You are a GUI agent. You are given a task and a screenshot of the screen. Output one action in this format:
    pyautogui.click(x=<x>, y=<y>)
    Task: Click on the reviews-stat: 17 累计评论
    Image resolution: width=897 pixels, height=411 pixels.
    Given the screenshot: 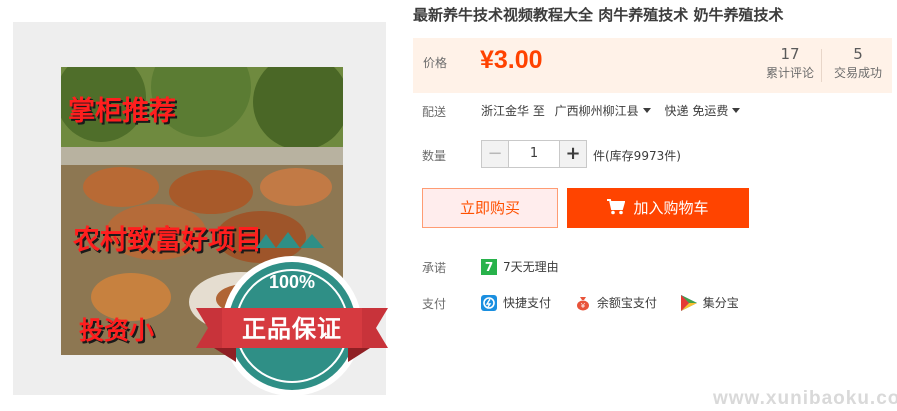 What is the action you would take?
    pyautogui.click(x=790, y=64)
    